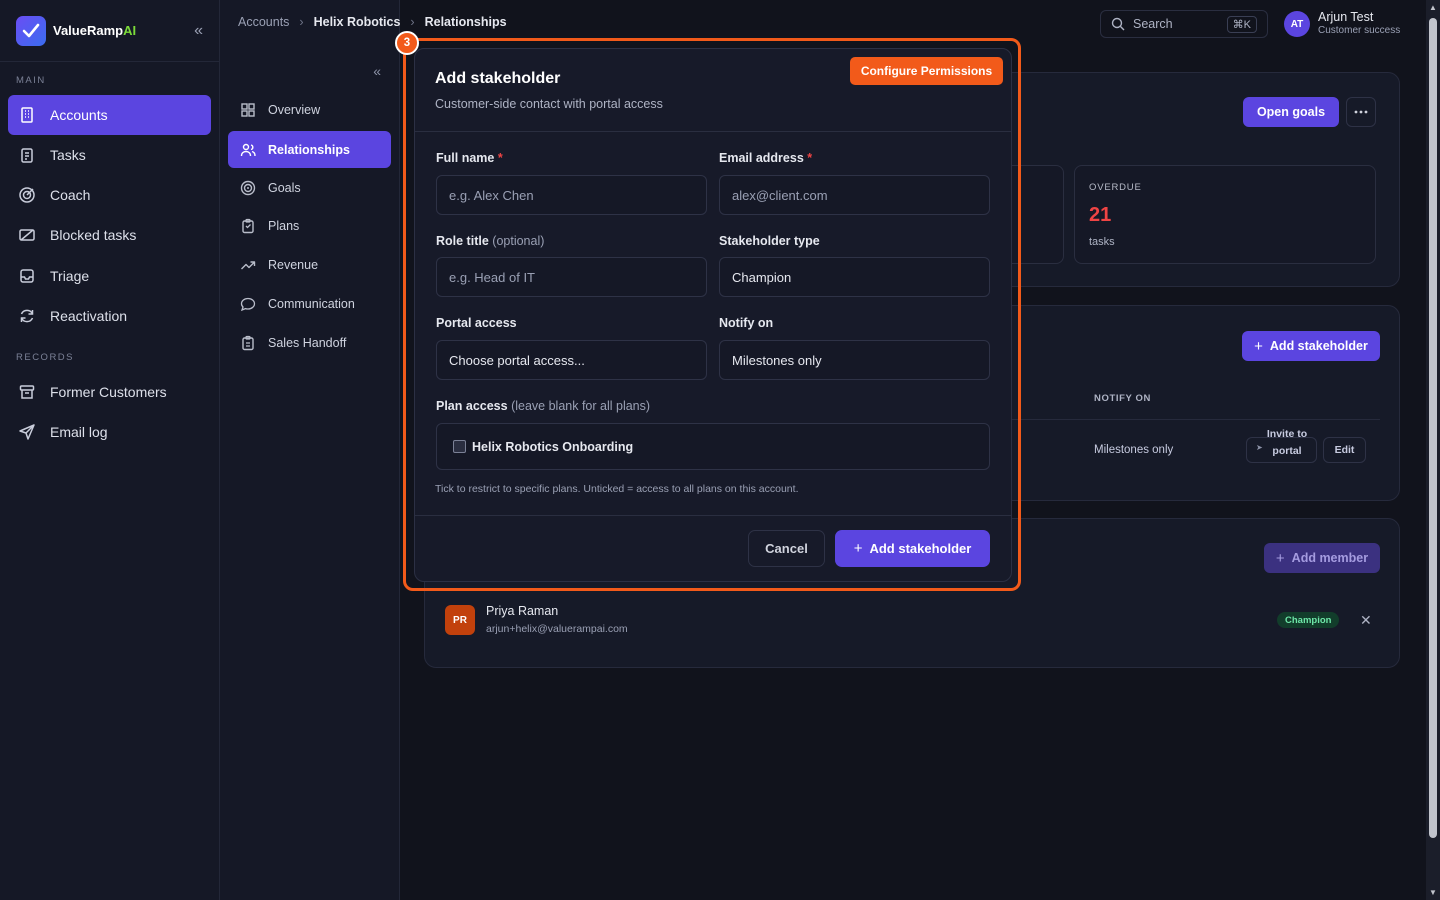 This screenshot has width=1440, height=900. I want to click on full-name-input: e.g. Alex Chen, so click(571, 195).